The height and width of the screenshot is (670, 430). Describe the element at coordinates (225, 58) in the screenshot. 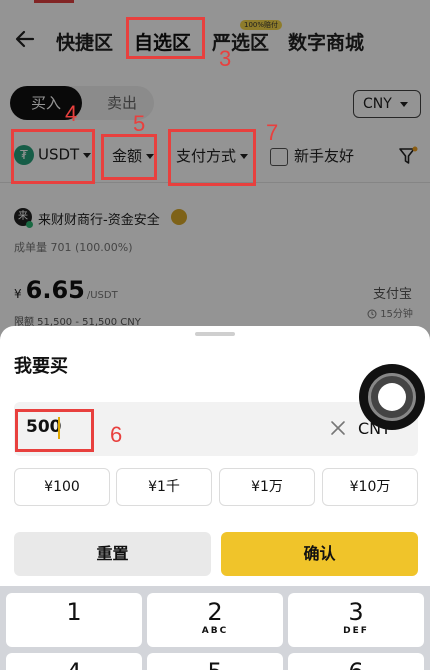

I see `annotation-number: 3` at that location.